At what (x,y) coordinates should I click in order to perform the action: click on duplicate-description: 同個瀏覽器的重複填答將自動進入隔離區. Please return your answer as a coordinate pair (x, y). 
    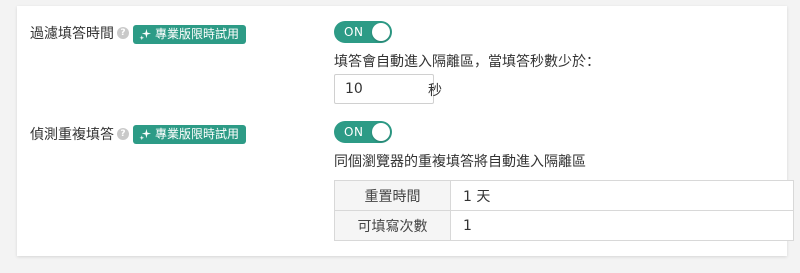
    Looking at the image, I should click on (460, 162).